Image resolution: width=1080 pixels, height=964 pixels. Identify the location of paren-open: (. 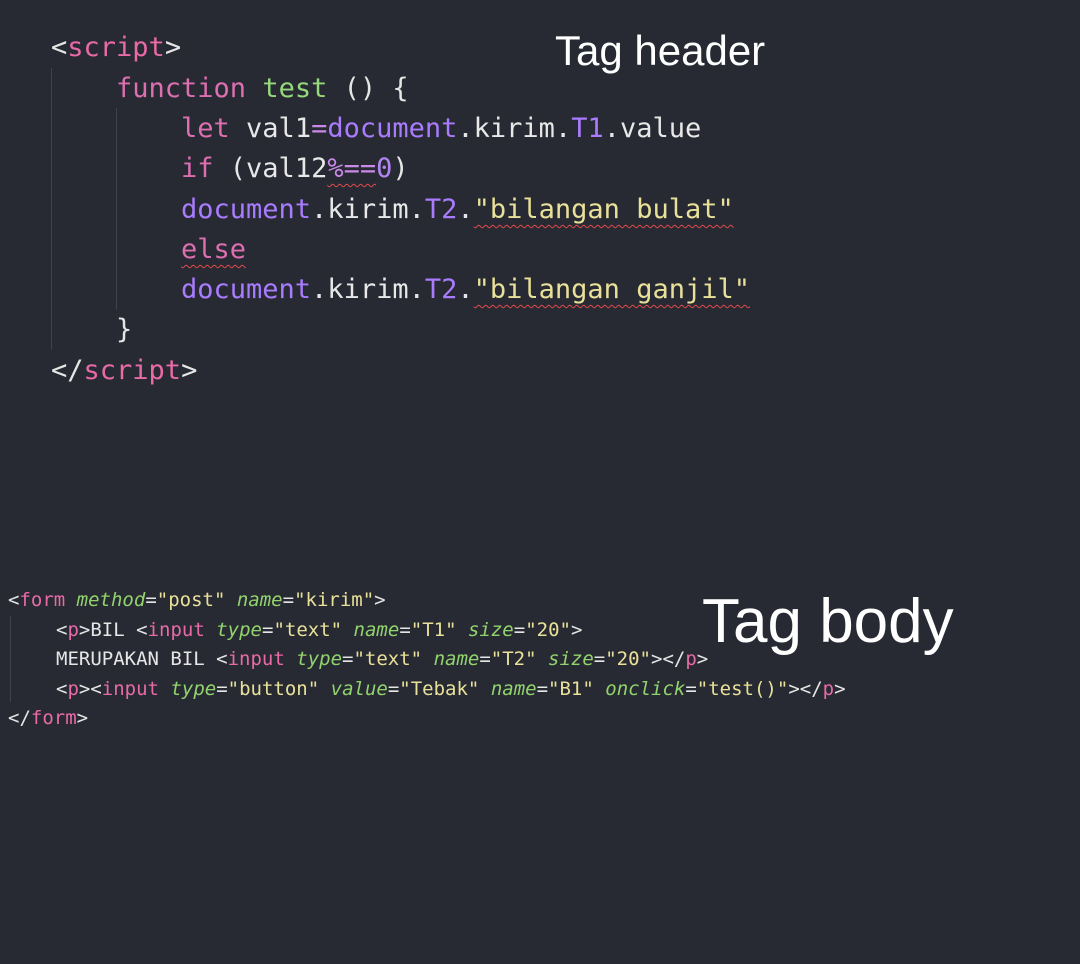
(238, 168).